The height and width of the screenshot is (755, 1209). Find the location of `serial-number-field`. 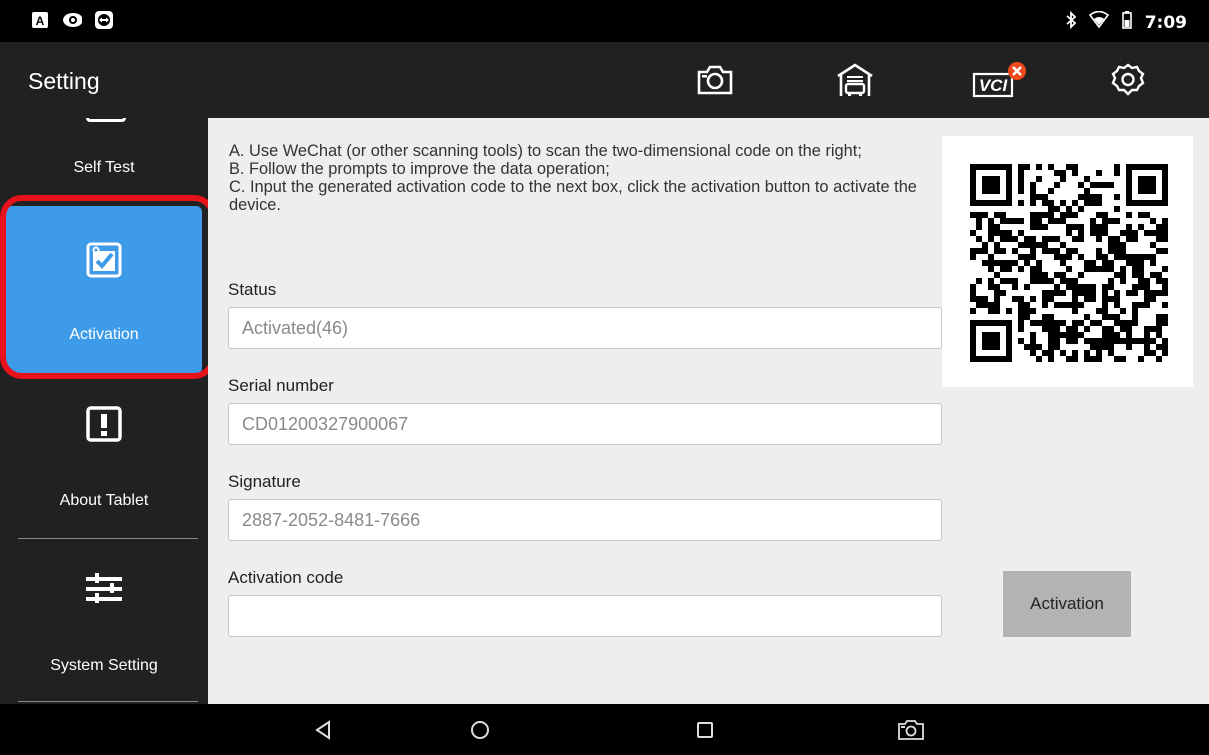

serial-number-field is located at coordinates (585, 424).